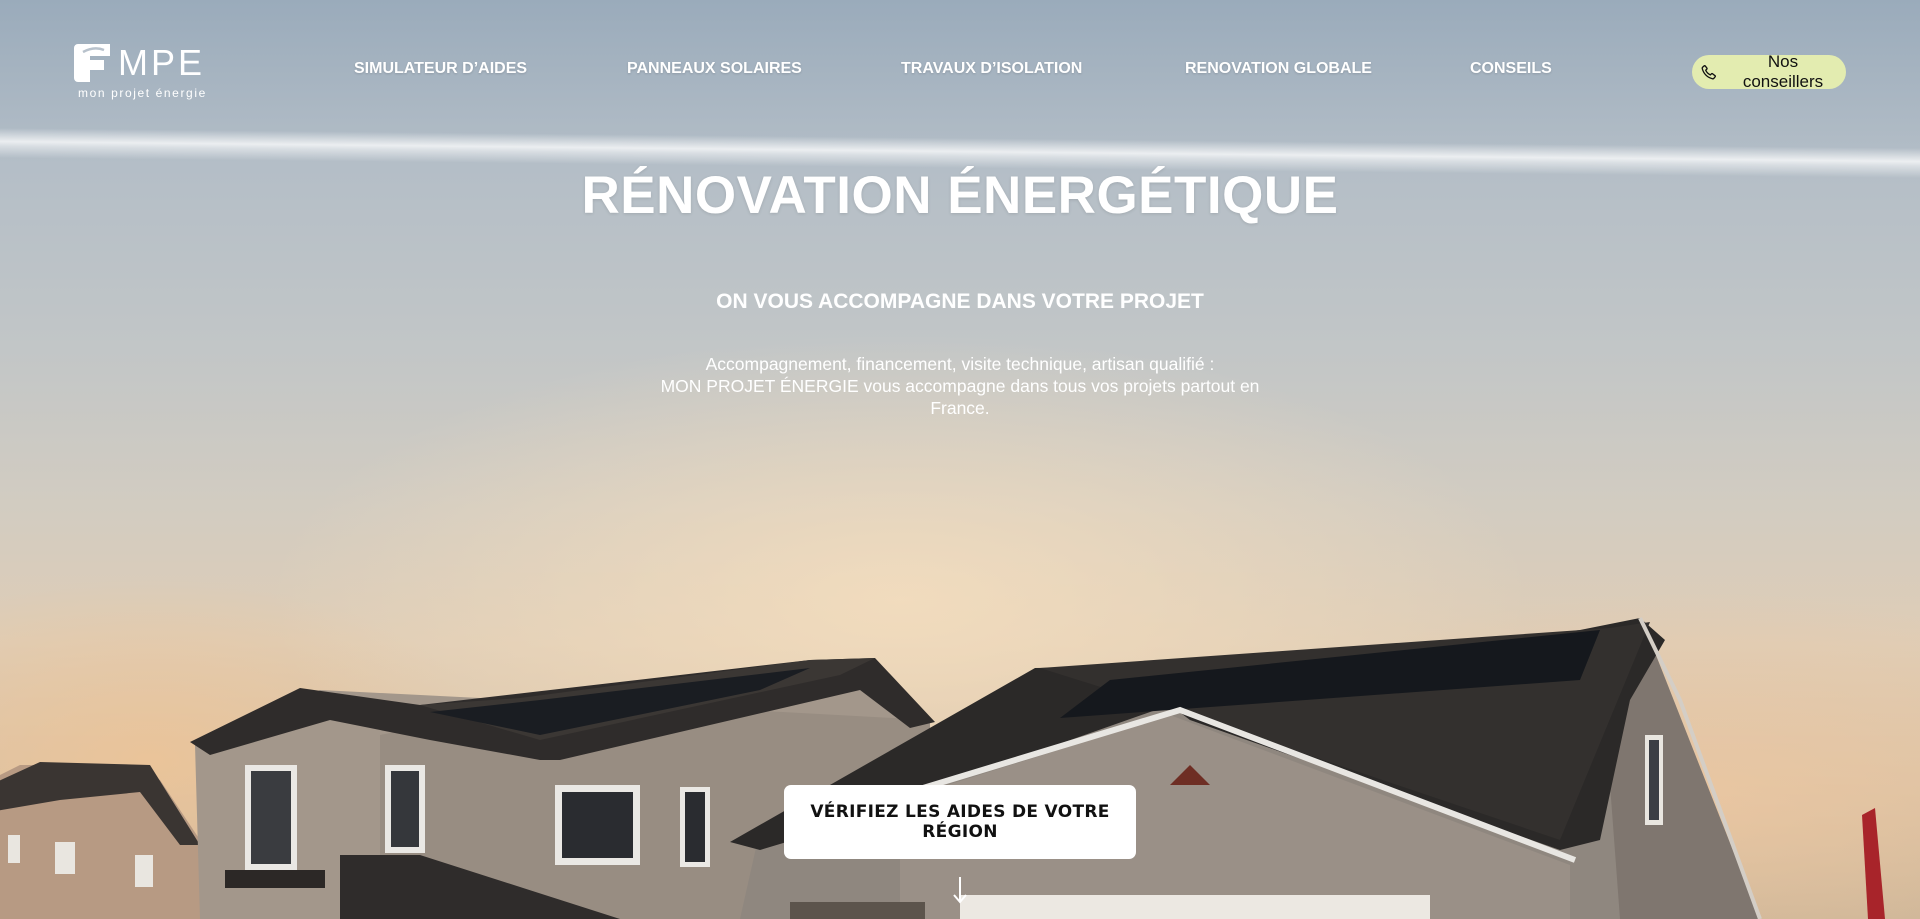  What do you see at coordinates (991, 69) in the screenshot?
I see `nav-item-travaux-isolation: TRAVAUX D’ISOLATION` at bounding box center [991, 69].